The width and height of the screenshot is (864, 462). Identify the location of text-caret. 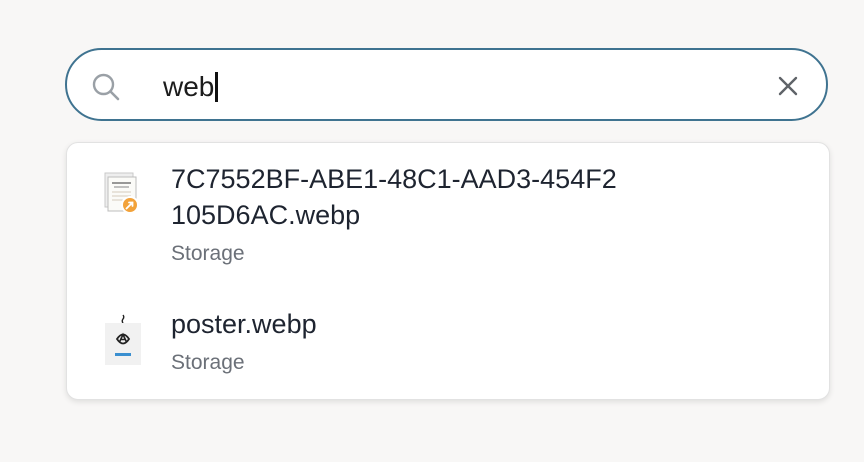
(217, 87).